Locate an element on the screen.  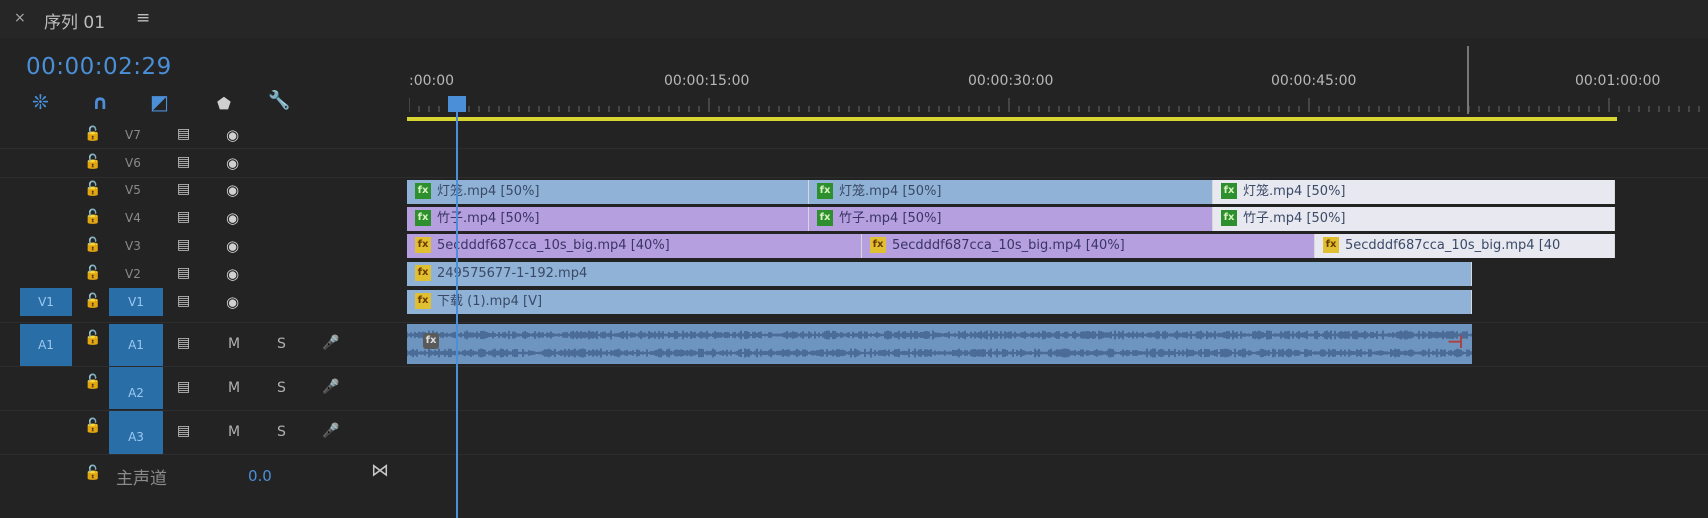
sequence-tab-title: 序列 01 is located at coordinates (74, 20).